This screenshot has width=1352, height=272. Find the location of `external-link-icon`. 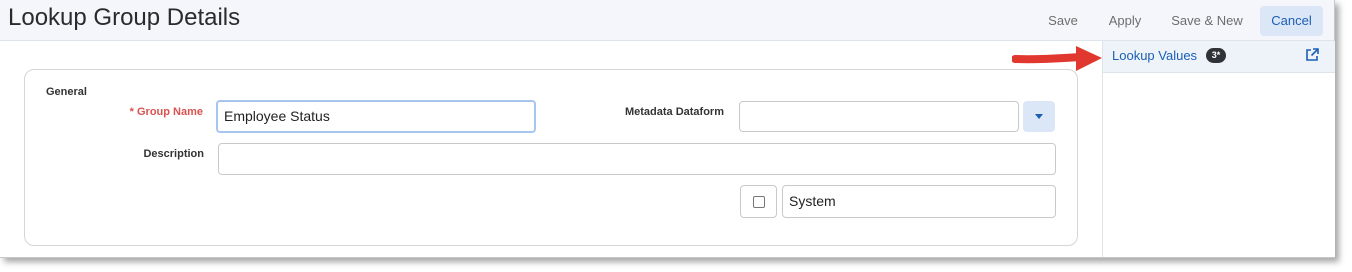

external-link-icon is located at coordinates (1312, 55).